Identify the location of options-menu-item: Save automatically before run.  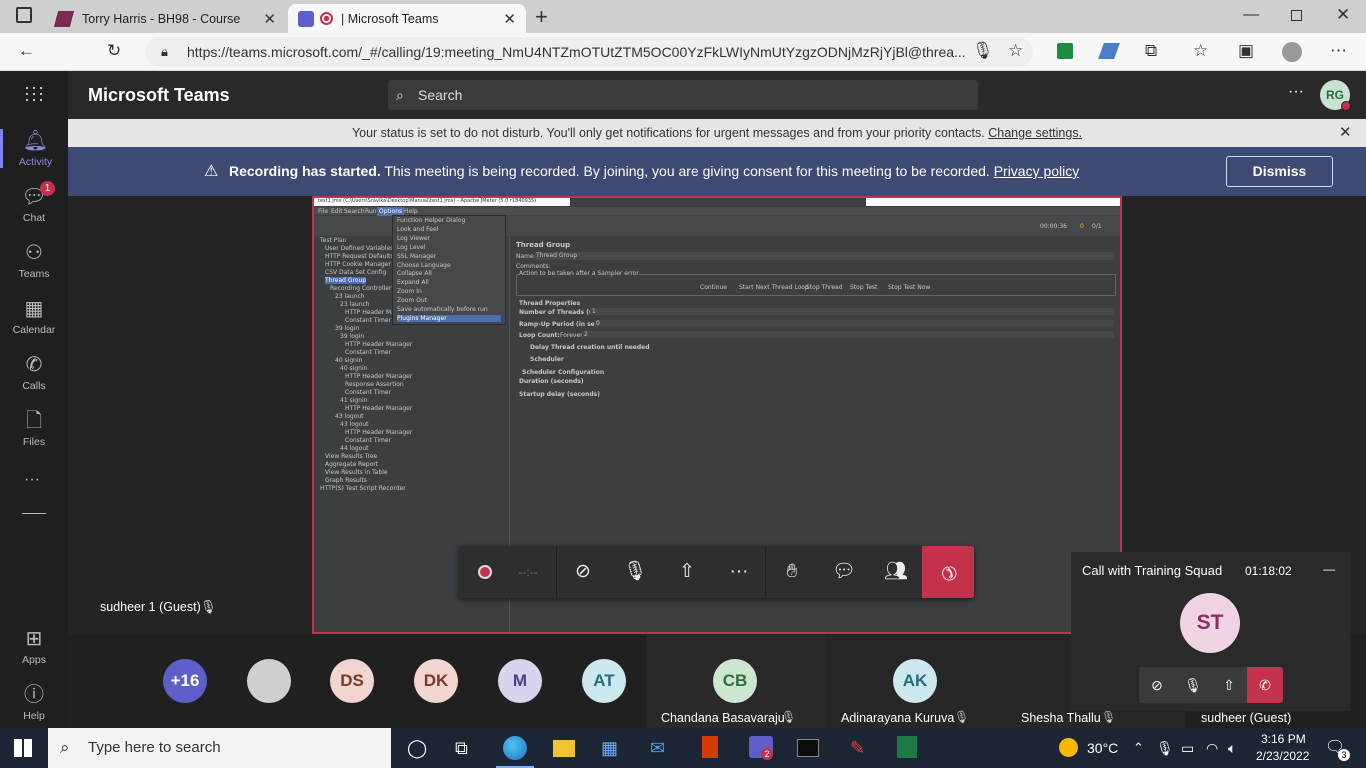
(442, 309).